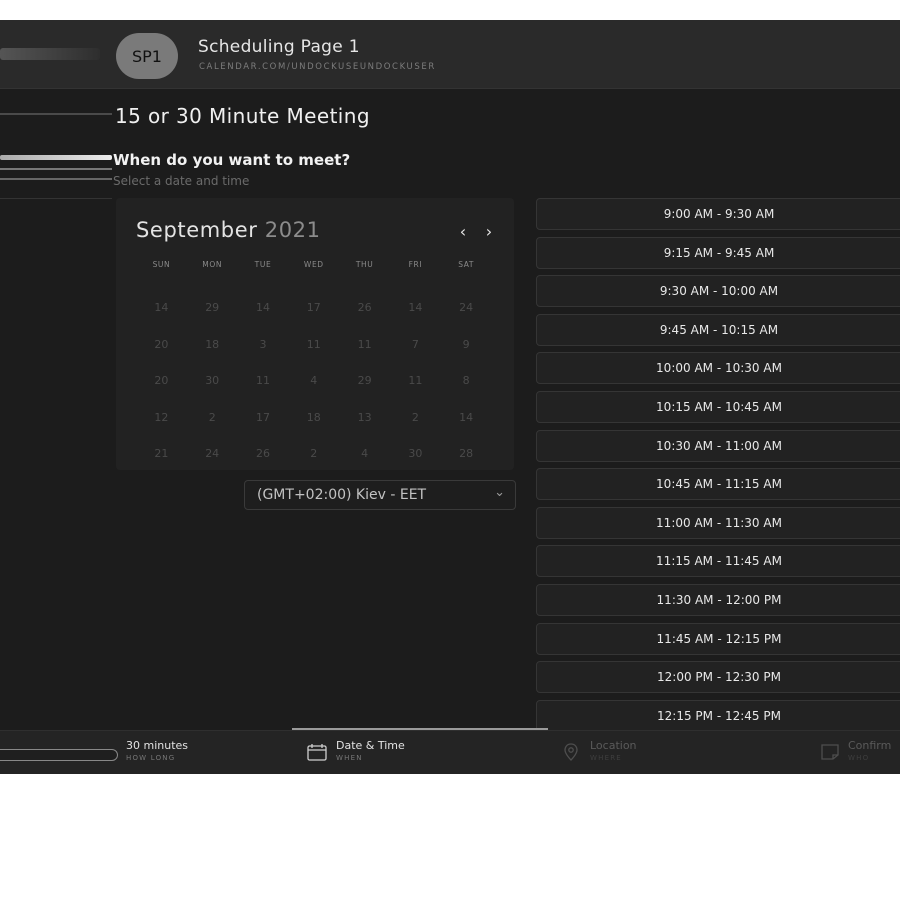 This screenshot has height=900, width=900. I want to click on calendar-icon, so click(317, 752).